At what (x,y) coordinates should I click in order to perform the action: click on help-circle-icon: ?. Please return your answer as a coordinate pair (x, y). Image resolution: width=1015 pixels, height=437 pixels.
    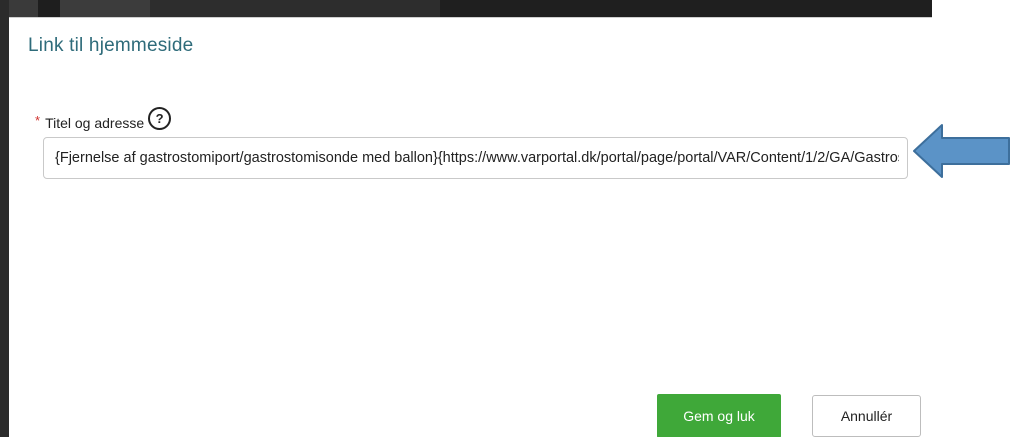
    Looking at the image, I should click on (160, 118).